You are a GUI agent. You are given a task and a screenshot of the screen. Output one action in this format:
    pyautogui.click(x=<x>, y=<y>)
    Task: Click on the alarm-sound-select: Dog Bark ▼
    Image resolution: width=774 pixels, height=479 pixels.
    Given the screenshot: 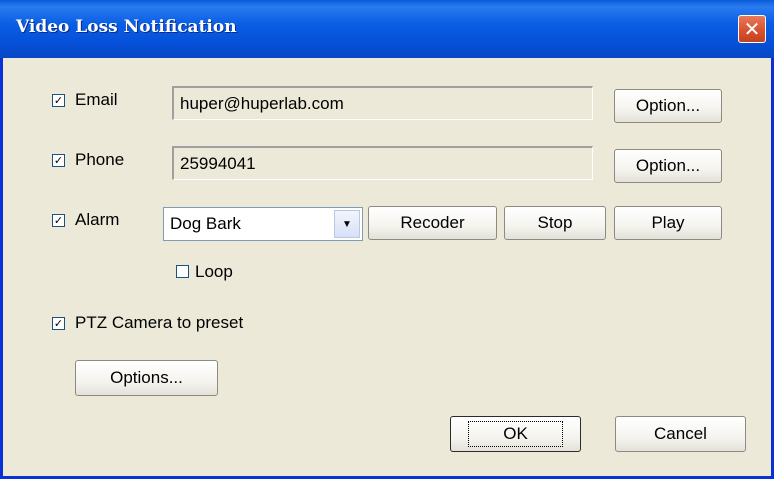 What is the action you would take?
    pyautogui.click(x=263, y=224)
    